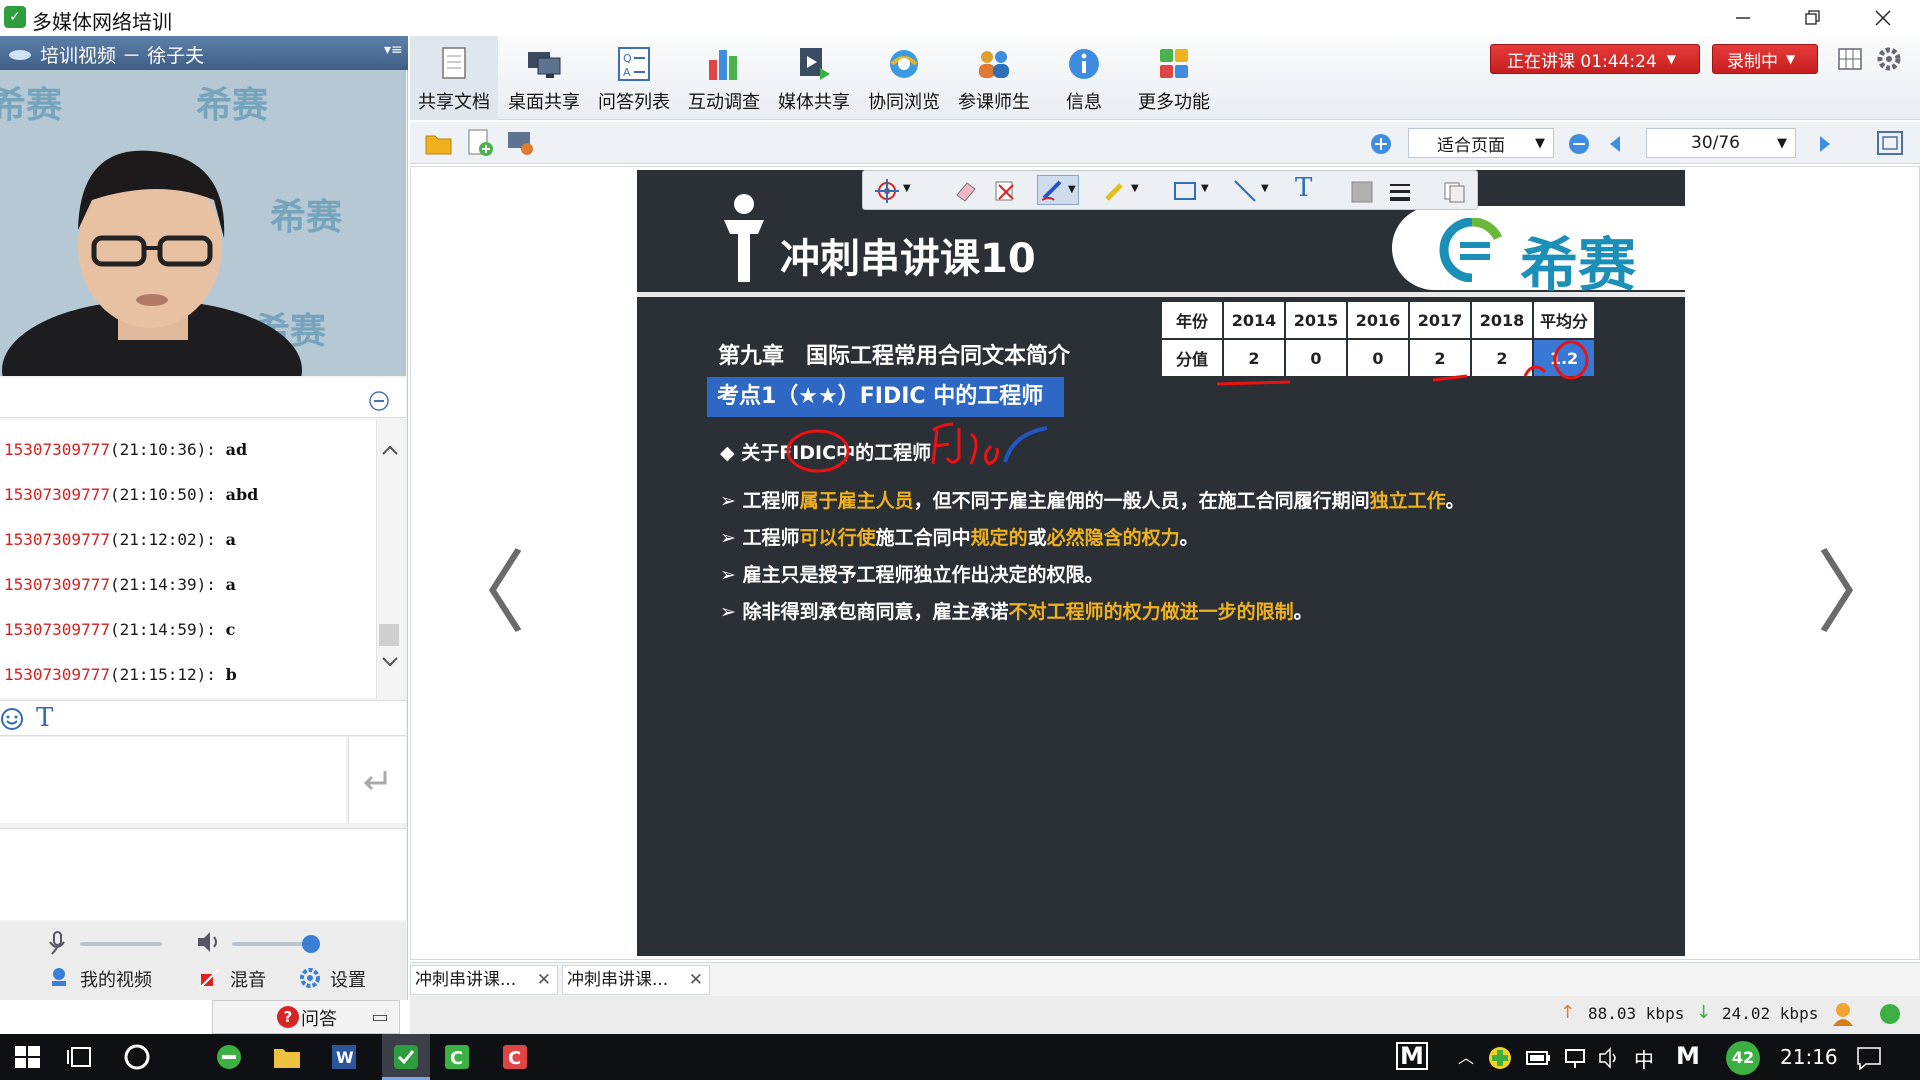 The width and height of the screenshot is (1920, 1080). What do you see at coordinates (1688, 1056) in the screenshot?
I see `m-tray-icon: M` at bounding box center [1688, 1056].